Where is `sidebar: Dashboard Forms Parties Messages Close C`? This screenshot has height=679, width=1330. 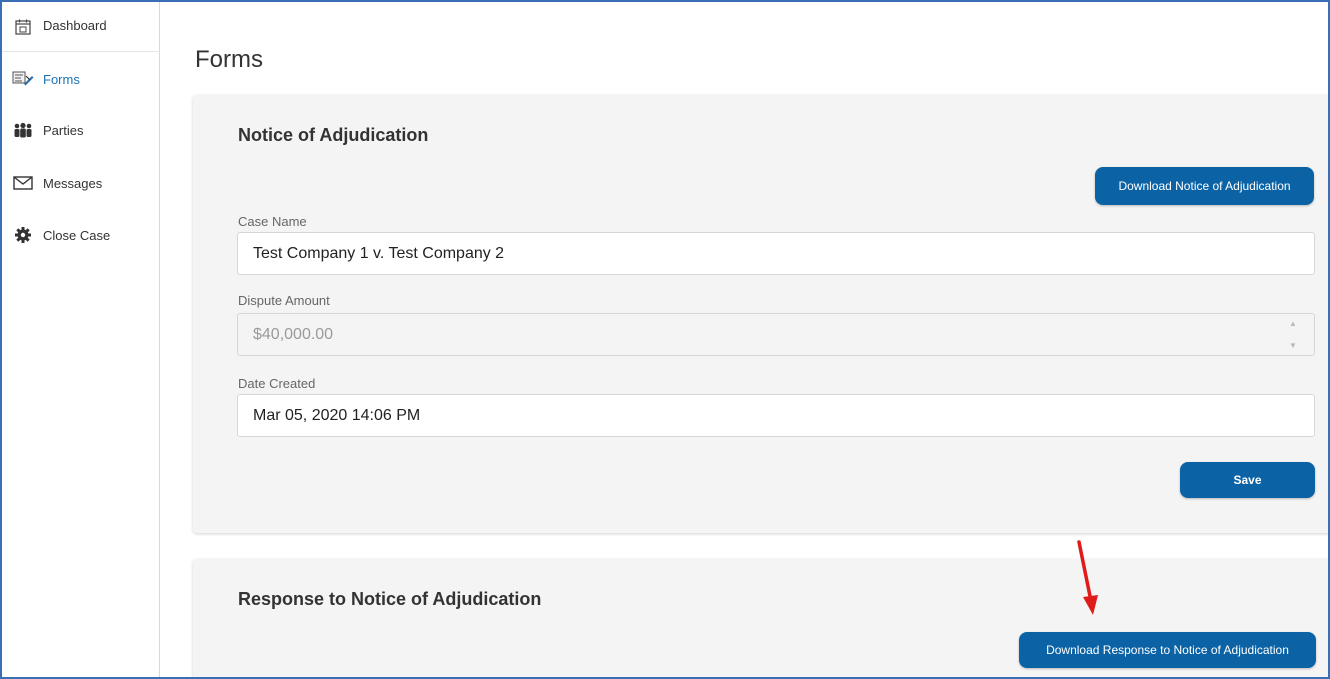 sidebar: Dashboard Forms Parties Messages Close C is located at coordinates (81, 339).